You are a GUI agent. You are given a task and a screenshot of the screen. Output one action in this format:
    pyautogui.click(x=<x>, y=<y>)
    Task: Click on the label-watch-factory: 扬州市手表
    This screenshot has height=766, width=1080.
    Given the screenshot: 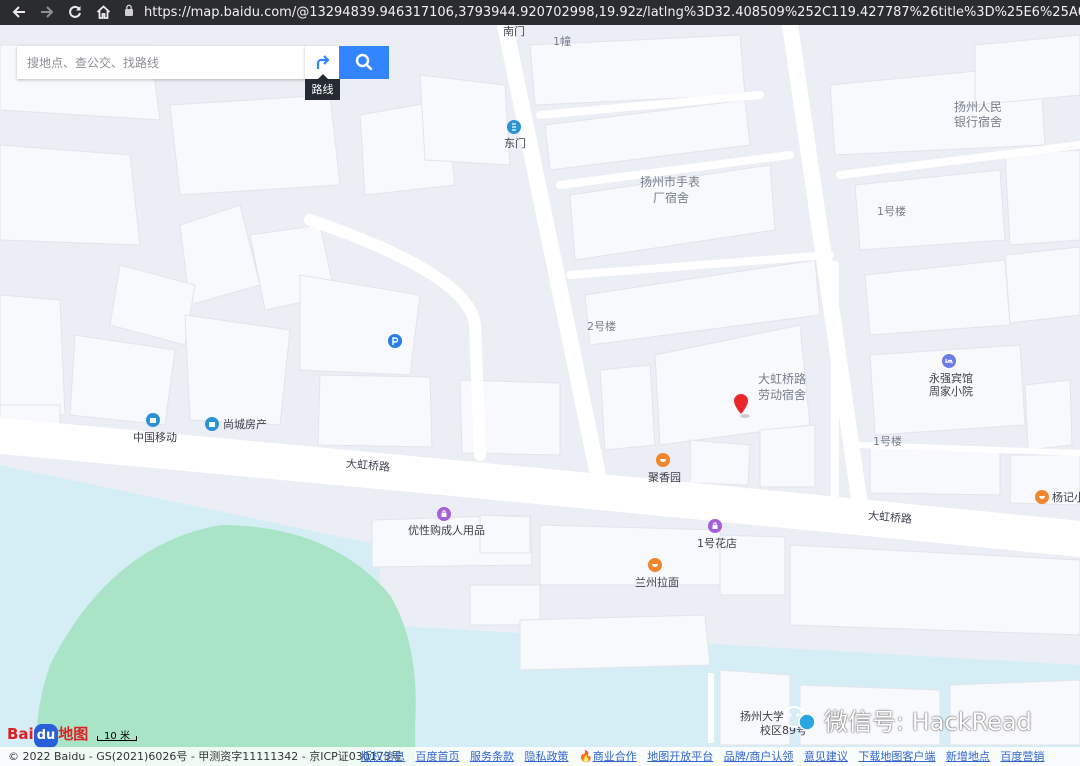 What is the action you would take?
    pyautogui.click(x=670, y=182)
    